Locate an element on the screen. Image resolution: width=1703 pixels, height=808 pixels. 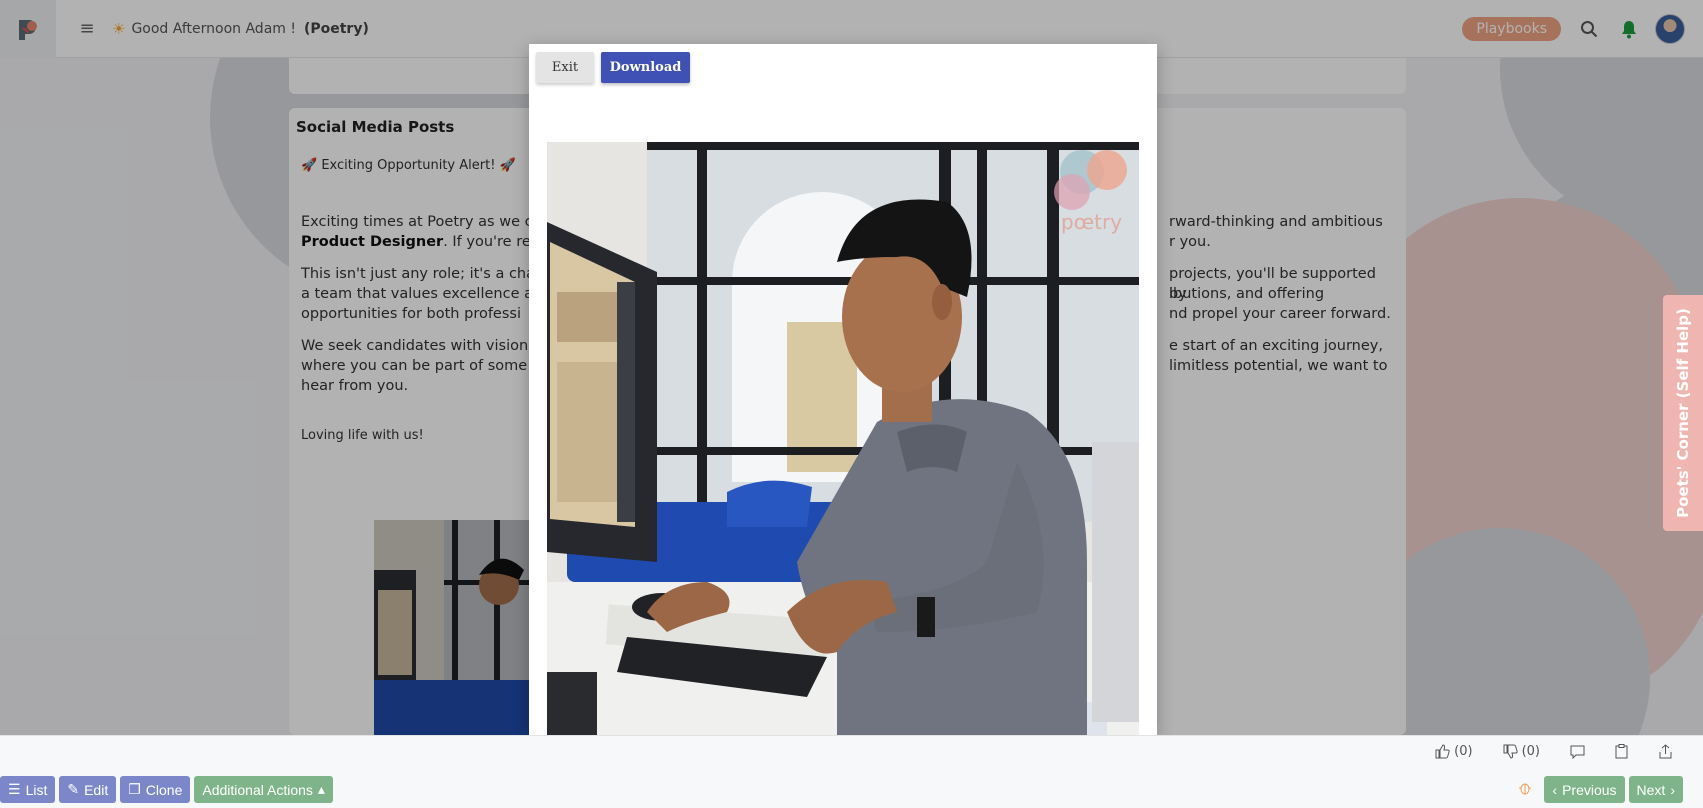
like-button: (0) is located at coordinates (1454, 751).